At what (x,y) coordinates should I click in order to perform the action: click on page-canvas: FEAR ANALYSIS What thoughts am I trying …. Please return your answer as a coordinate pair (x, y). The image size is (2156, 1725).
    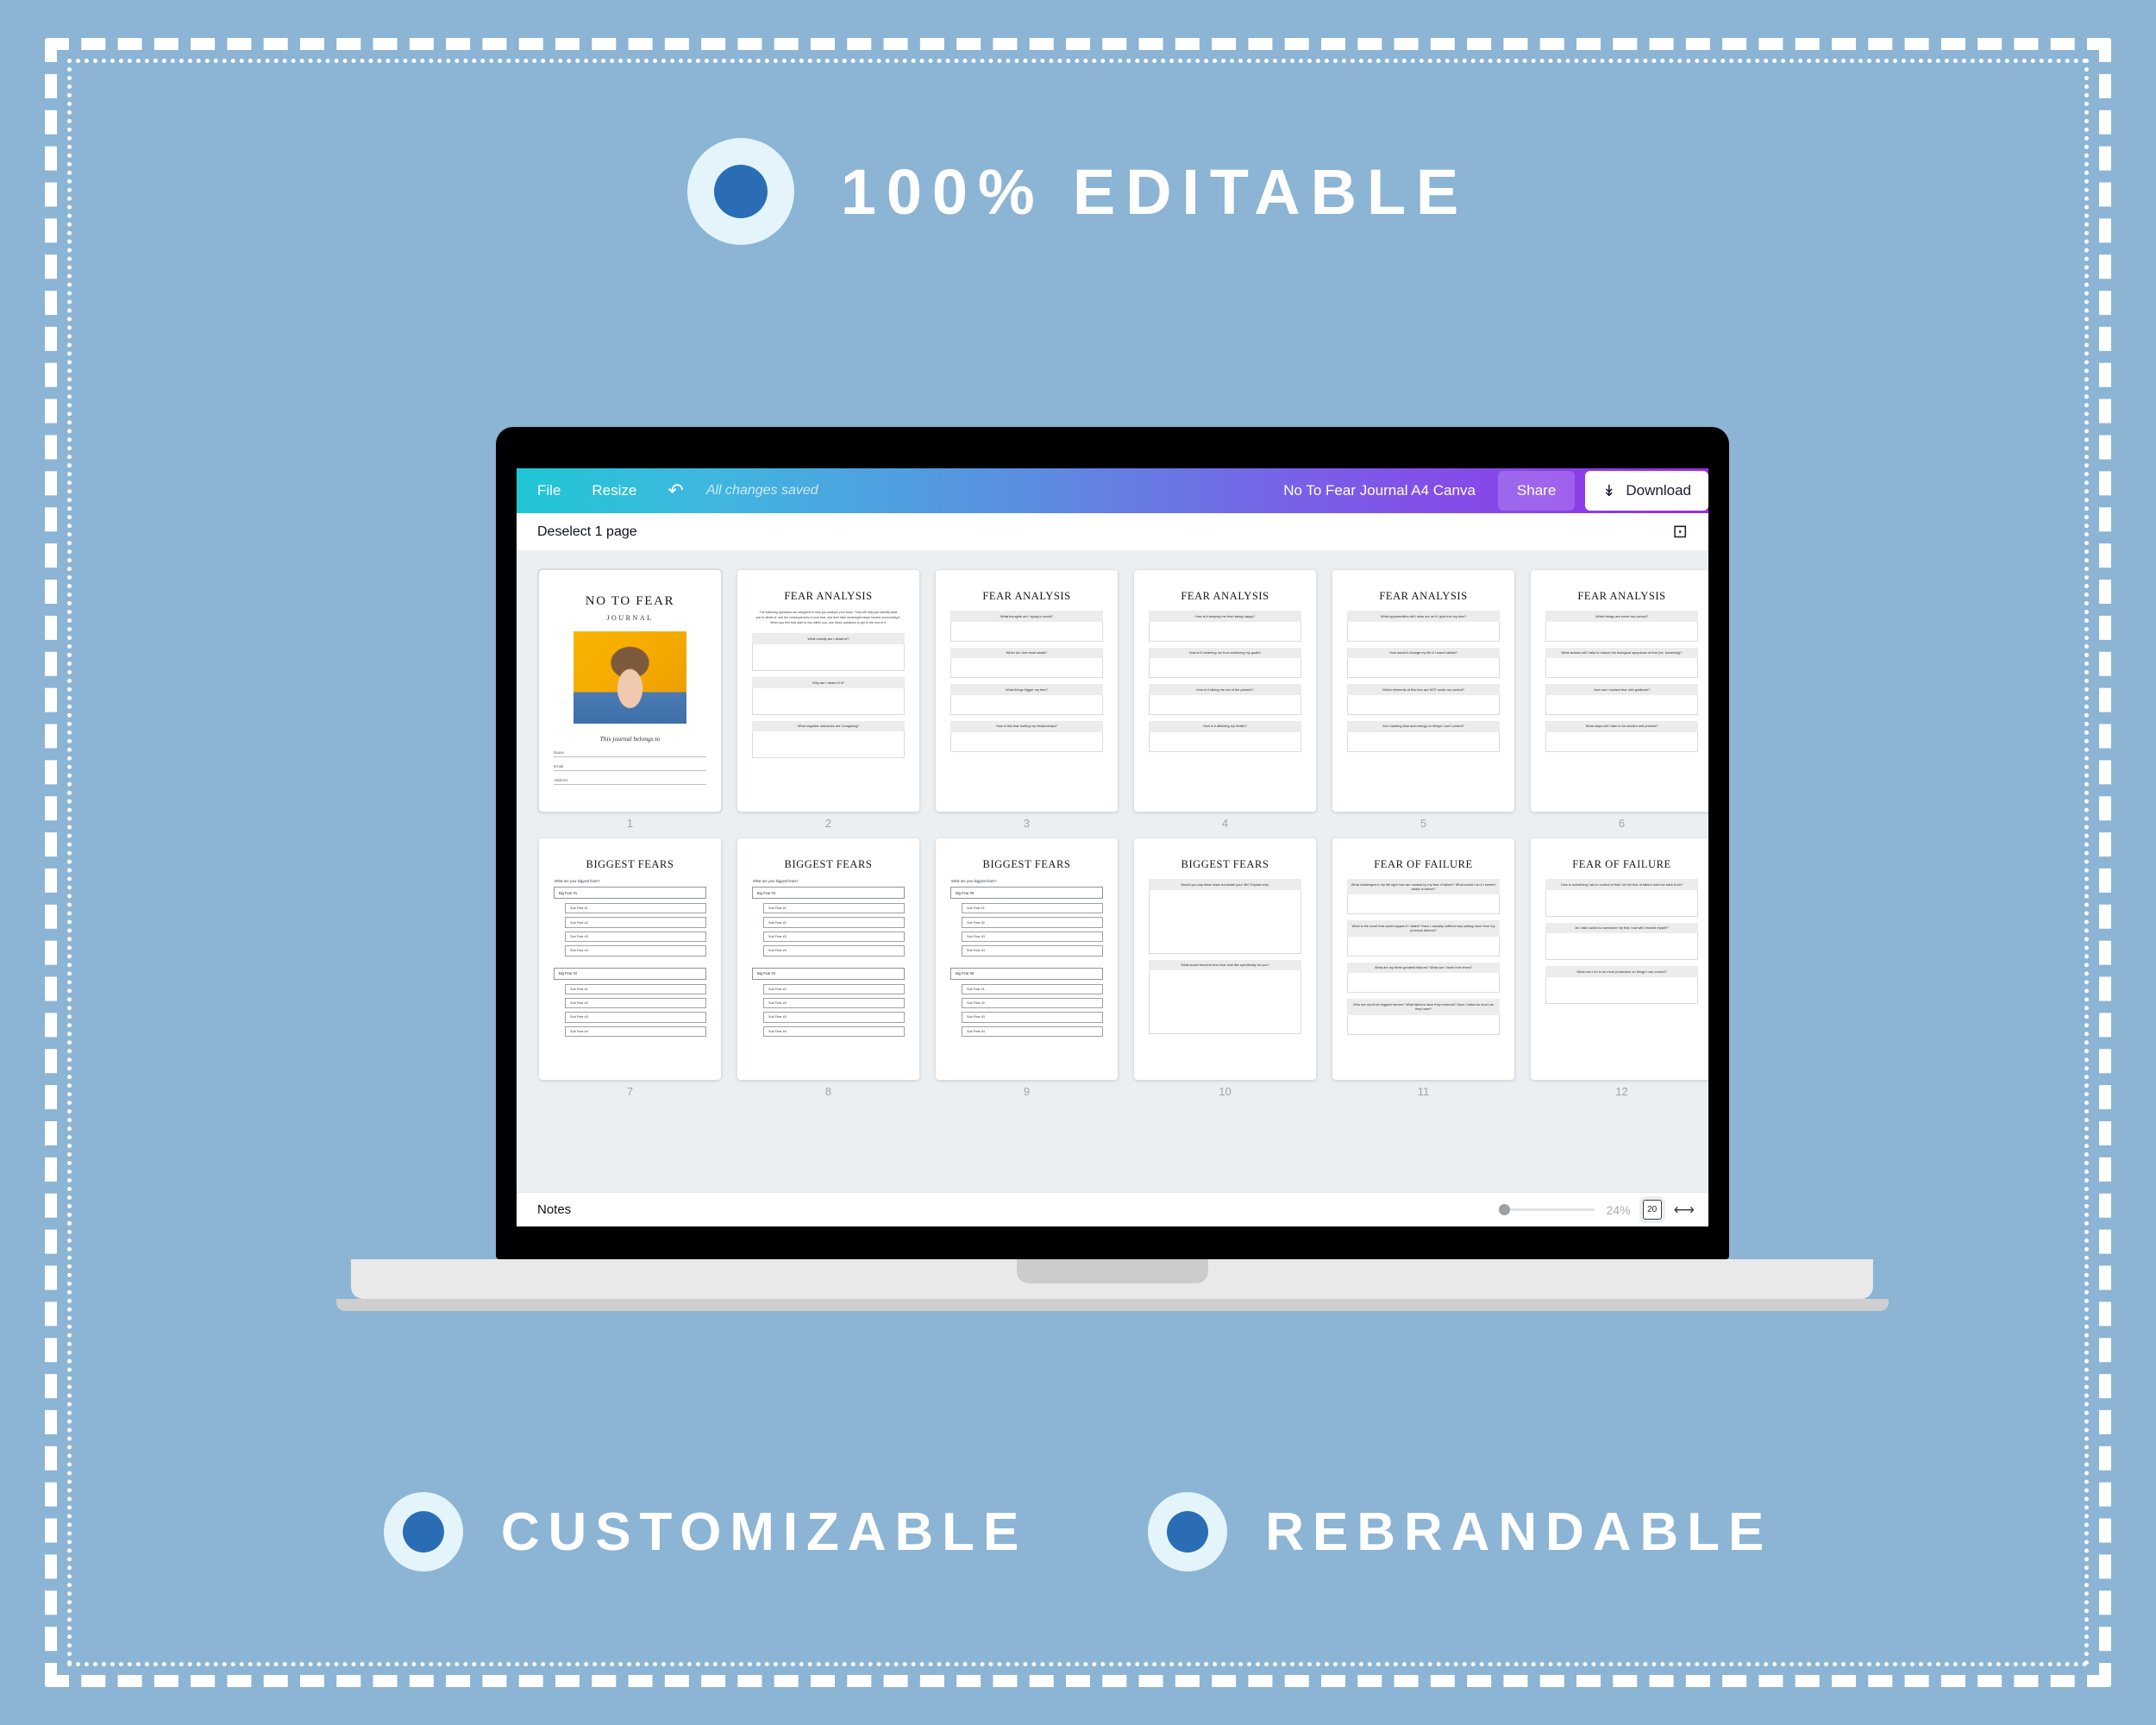
    Looking at the image, I should click on (1027, 691).